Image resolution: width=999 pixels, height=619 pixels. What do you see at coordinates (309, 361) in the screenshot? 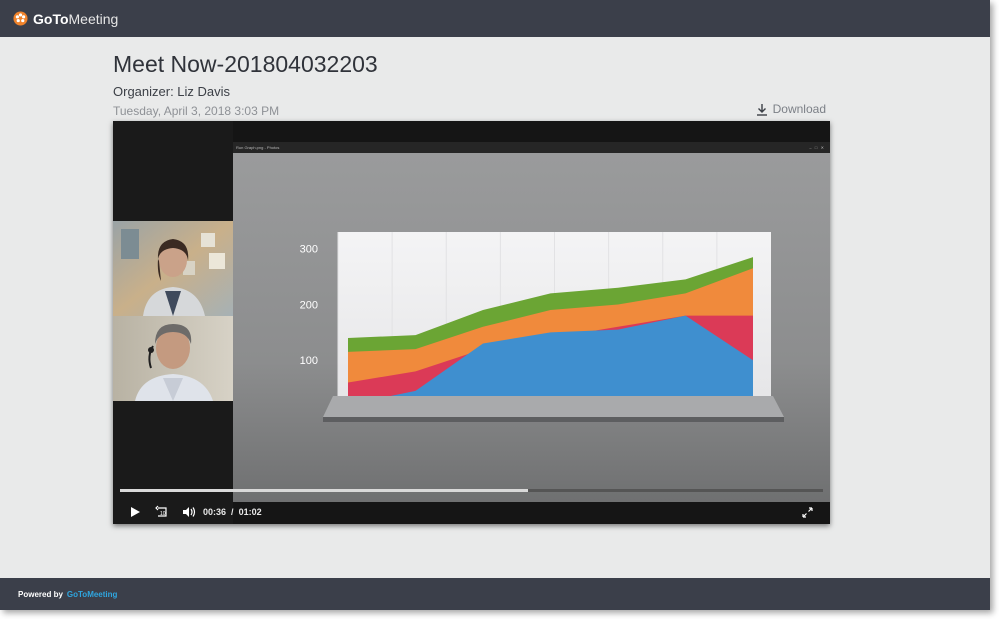
I see `y-tick-label: 100` at bounding box center [309, 361].